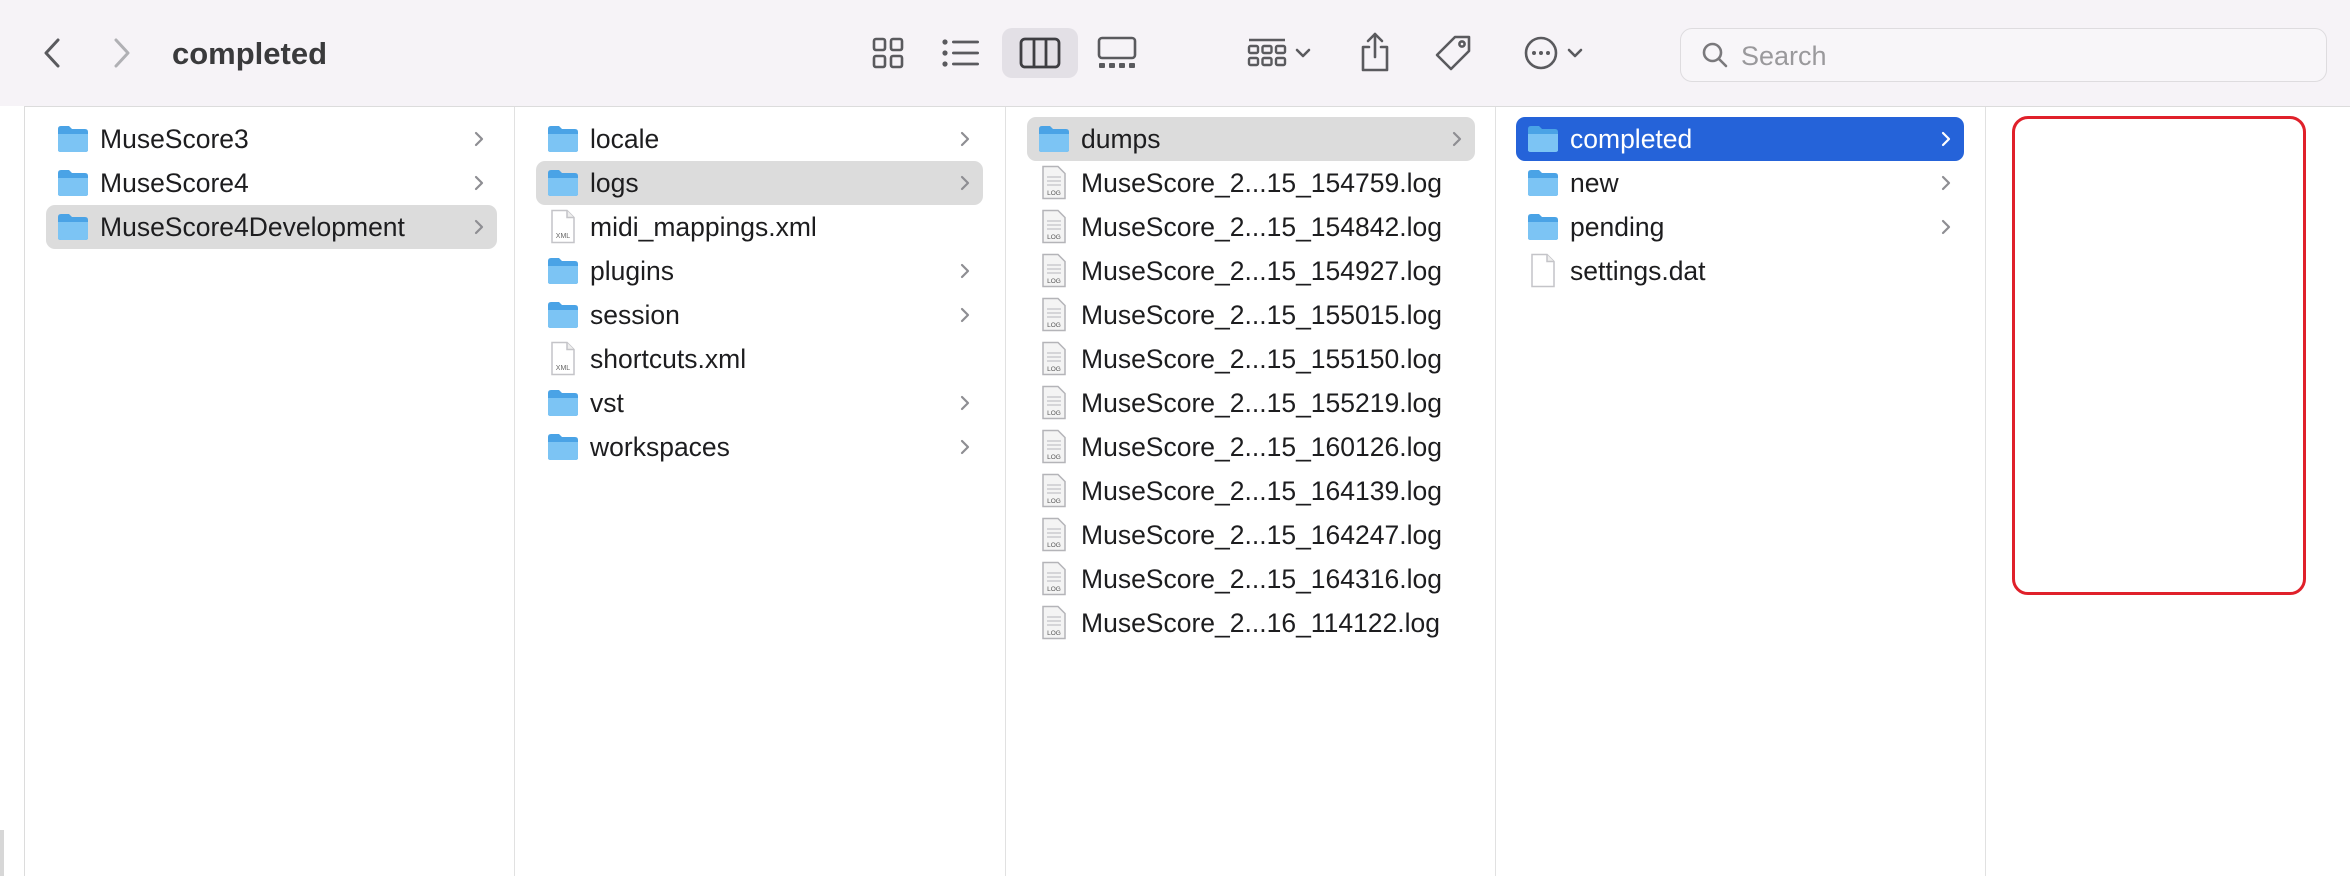 This screenshot has width=2350, height=876. What do you see at coordinates (759, 359) in the screenshot?
I see `list-item-shortcuts-xml: XML shortcuts.xml` at bounding box center [759, 359].